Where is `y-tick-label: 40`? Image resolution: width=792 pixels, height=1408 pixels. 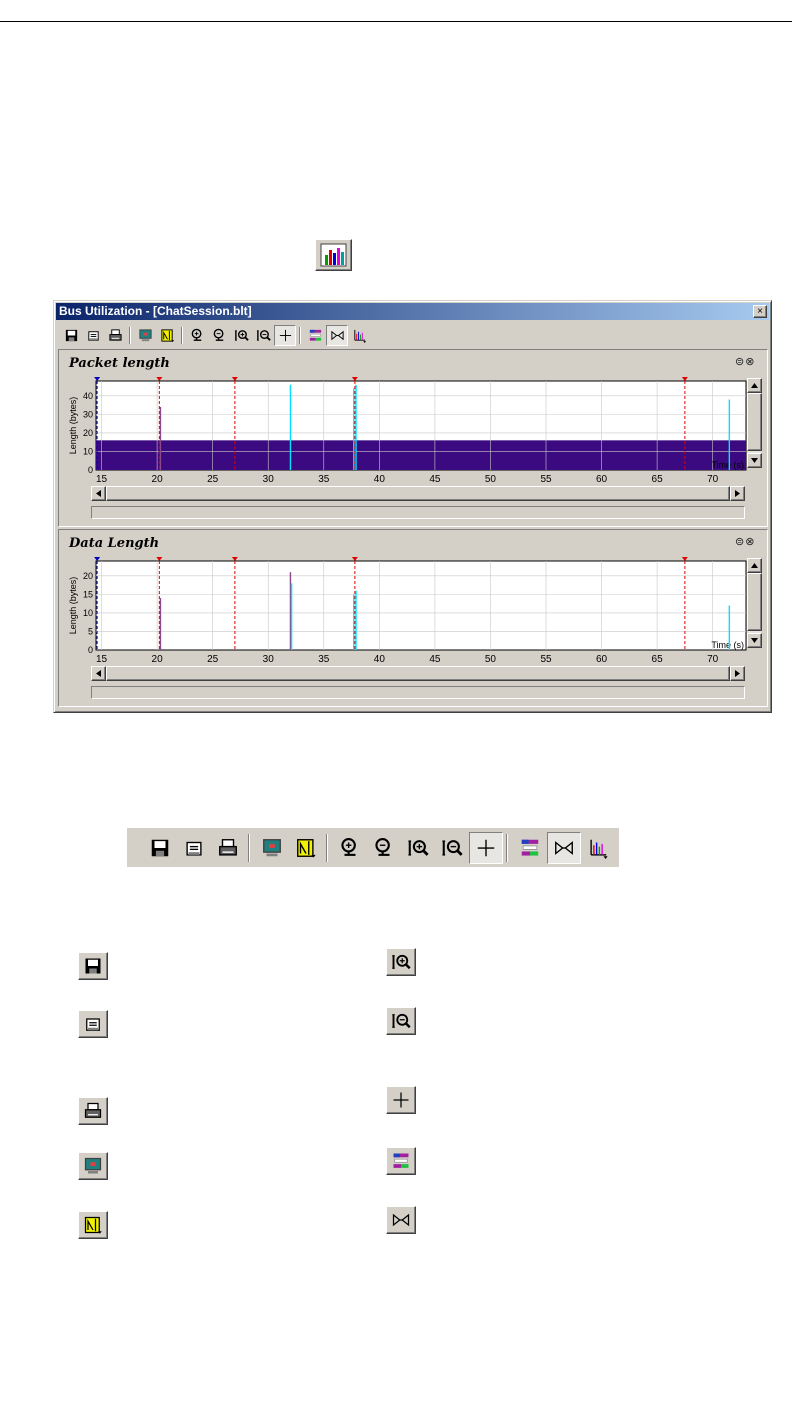
y-tick-label: 40 is located at coordinates (88, 396).